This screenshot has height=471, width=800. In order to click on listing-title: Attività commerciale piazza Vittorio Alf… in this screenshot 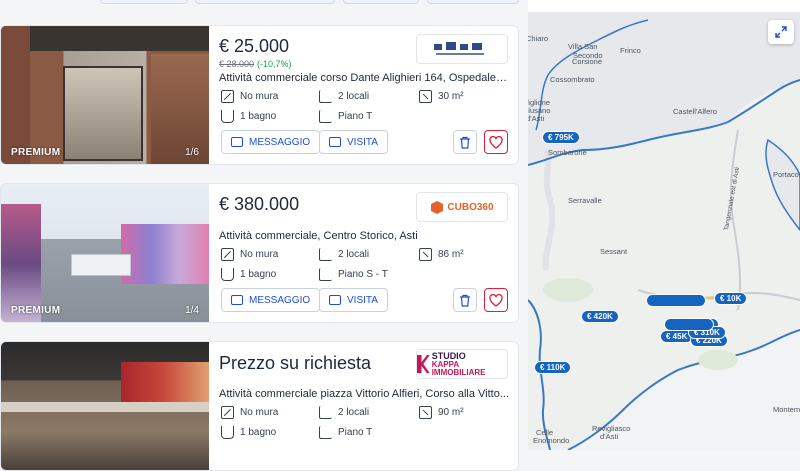, I will do `click(364, 394)`.